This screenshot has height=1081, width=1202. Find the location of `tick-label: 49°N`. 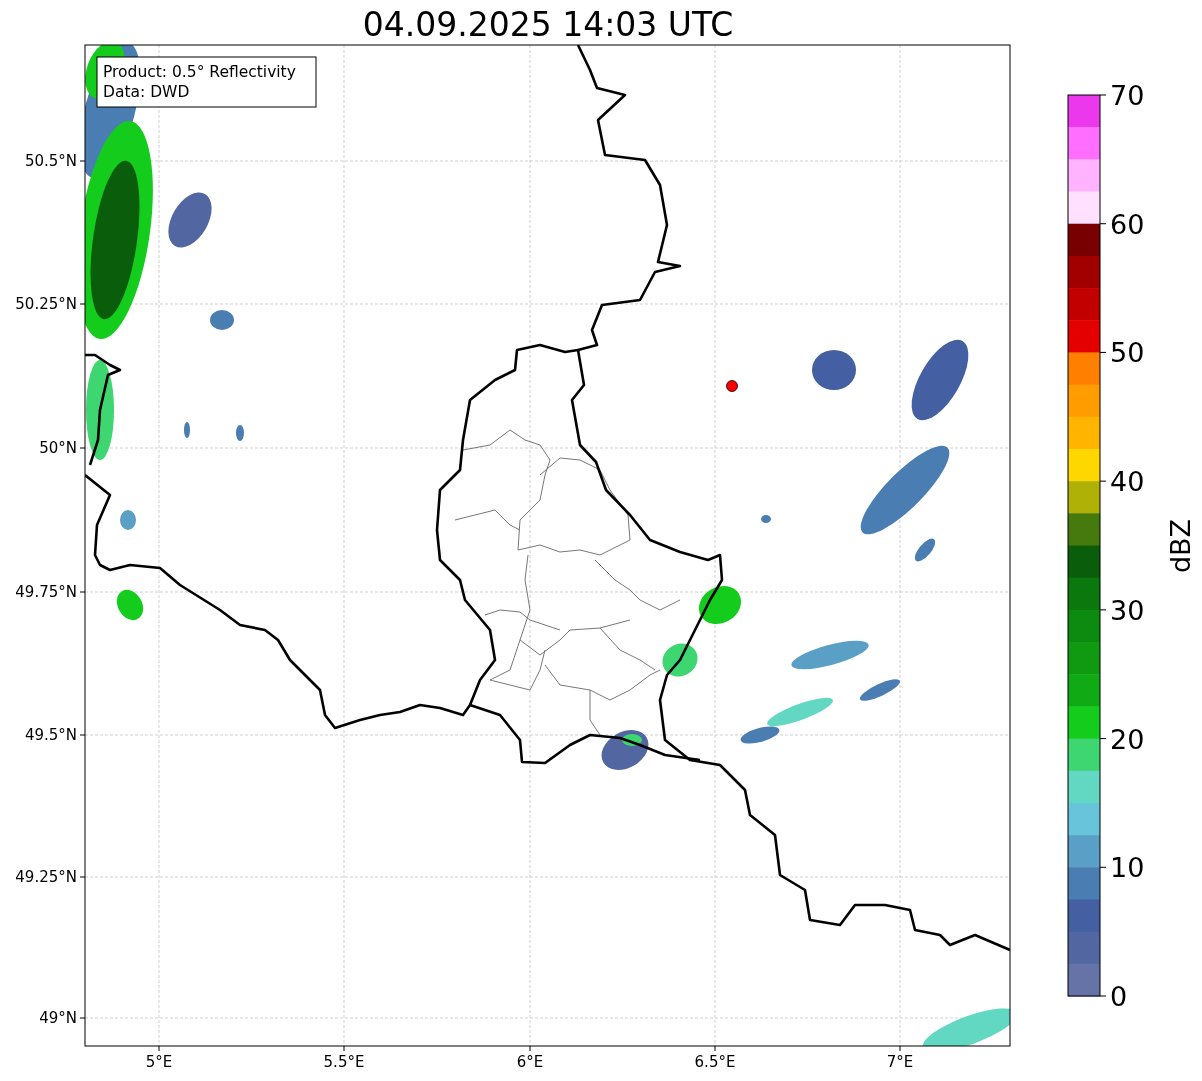

tick-label: 49°N is located at coordinates (58, 1018).